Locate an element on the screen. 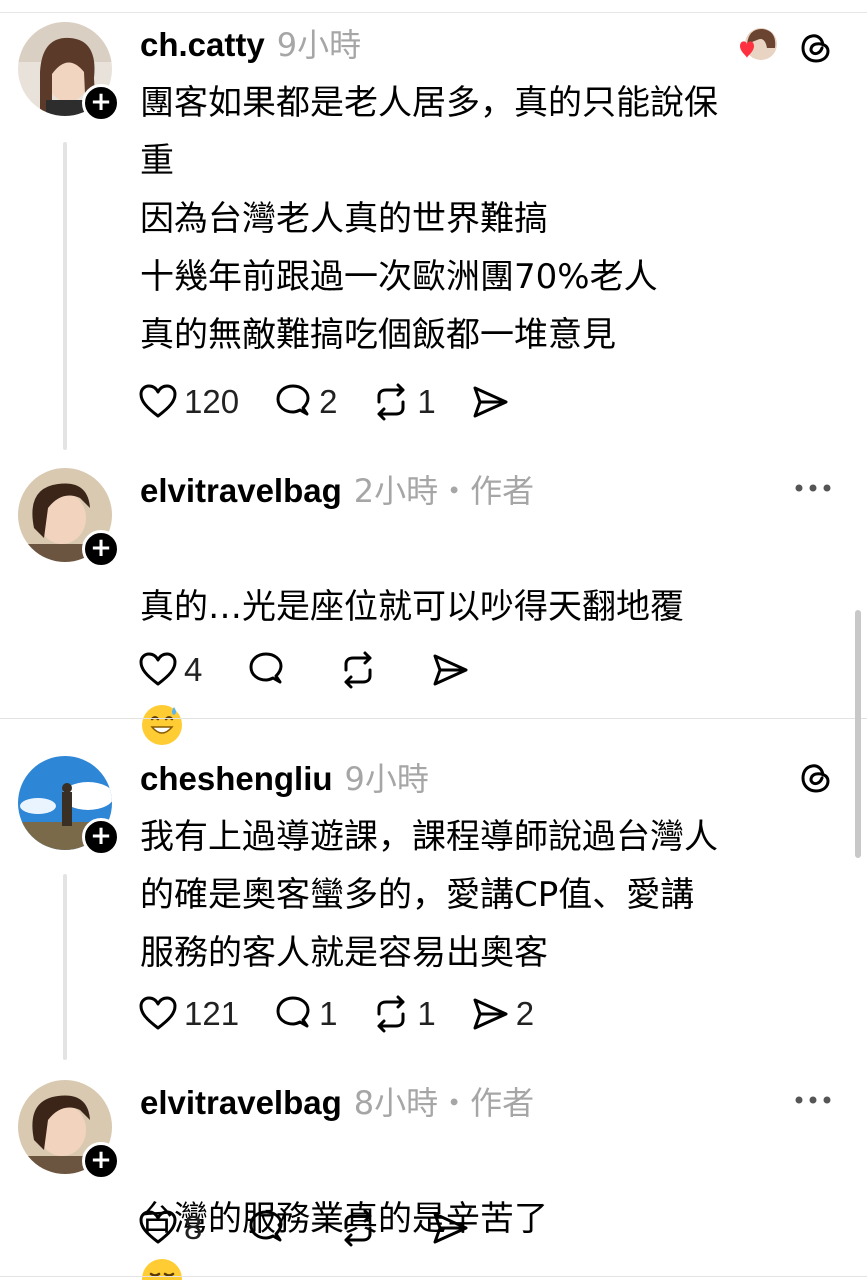 This screenshot has width=867, height=1280. comment-meta: ch.catty 9小時 is located at coordinates (250, 42).